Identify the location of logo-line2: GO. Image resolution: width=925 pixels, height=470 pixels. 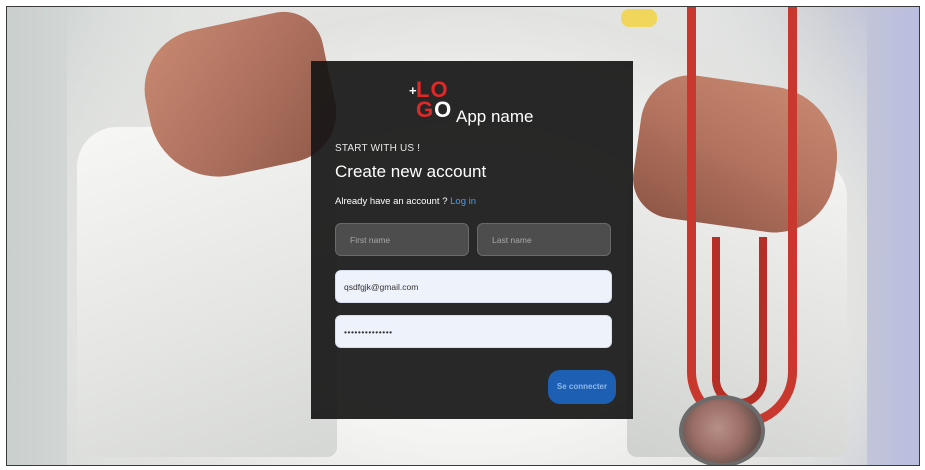
(434, 110).